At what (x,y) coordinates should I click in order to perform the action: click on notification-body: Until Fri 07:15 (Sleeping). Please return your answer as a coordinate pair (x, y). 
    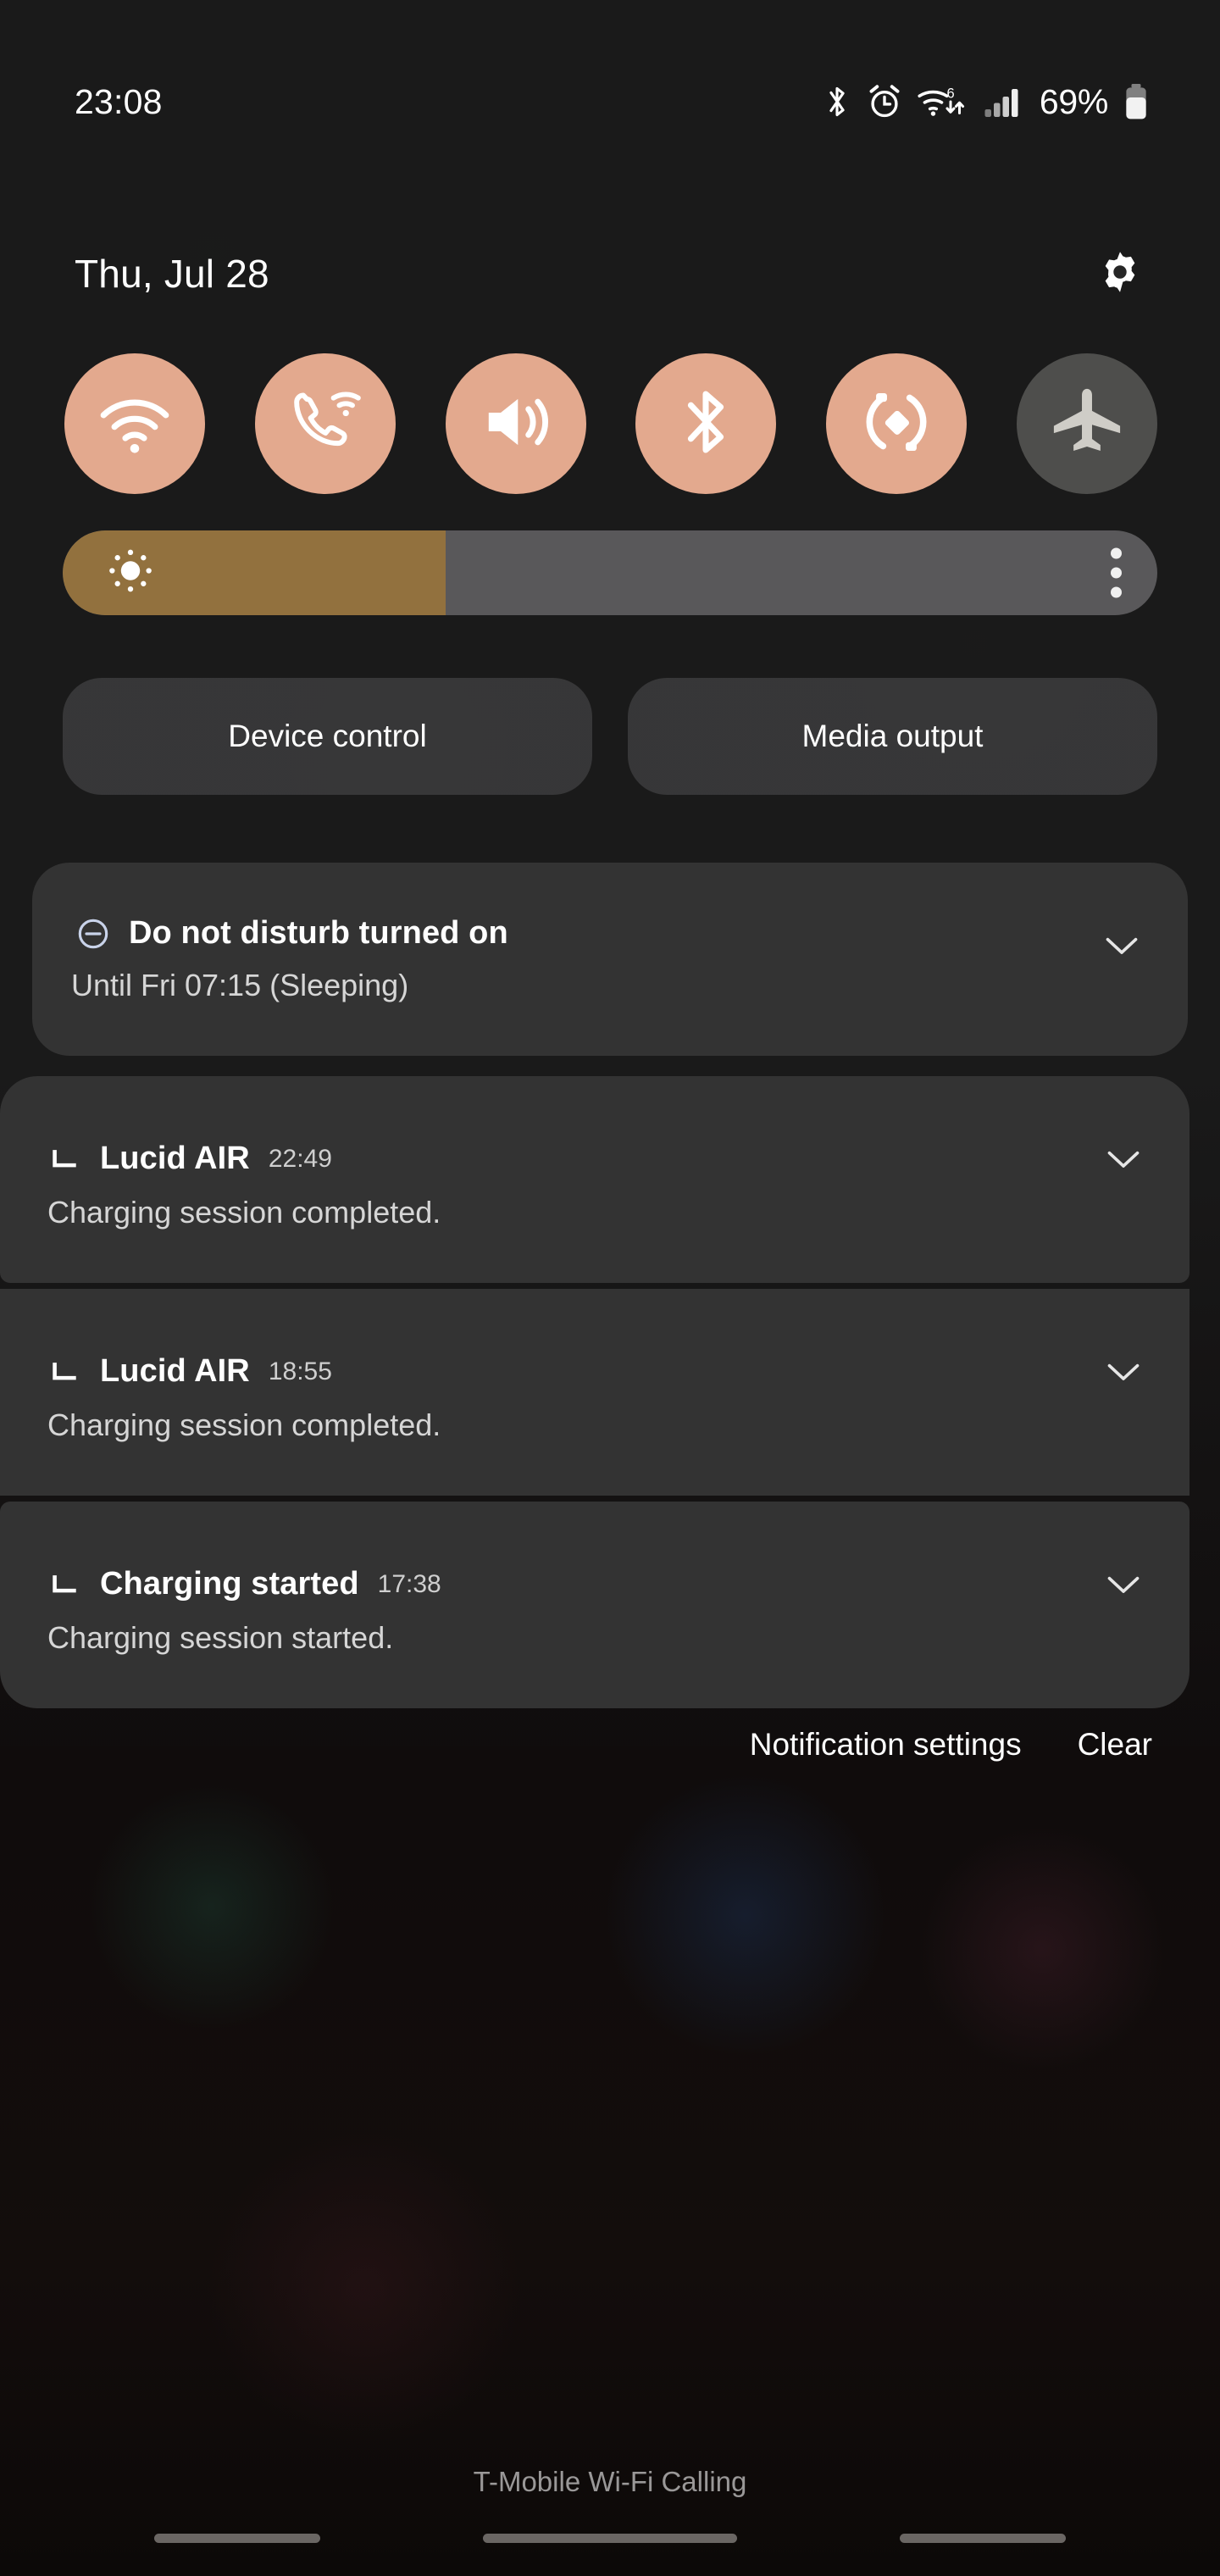
    Looking at the image, I should click on (240, 985).